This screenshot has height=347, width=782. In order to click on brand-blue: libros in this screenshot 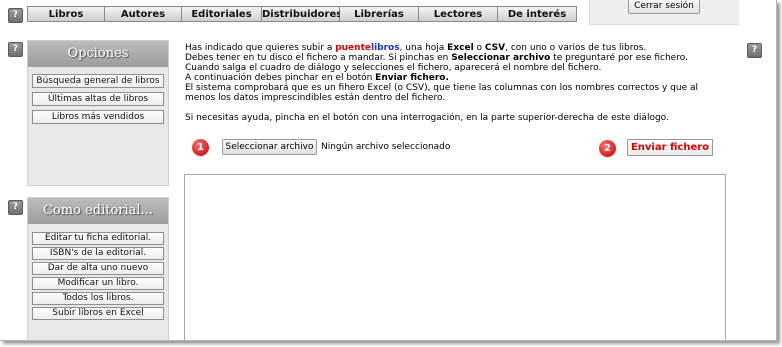, I will do `click(385, 48)`.